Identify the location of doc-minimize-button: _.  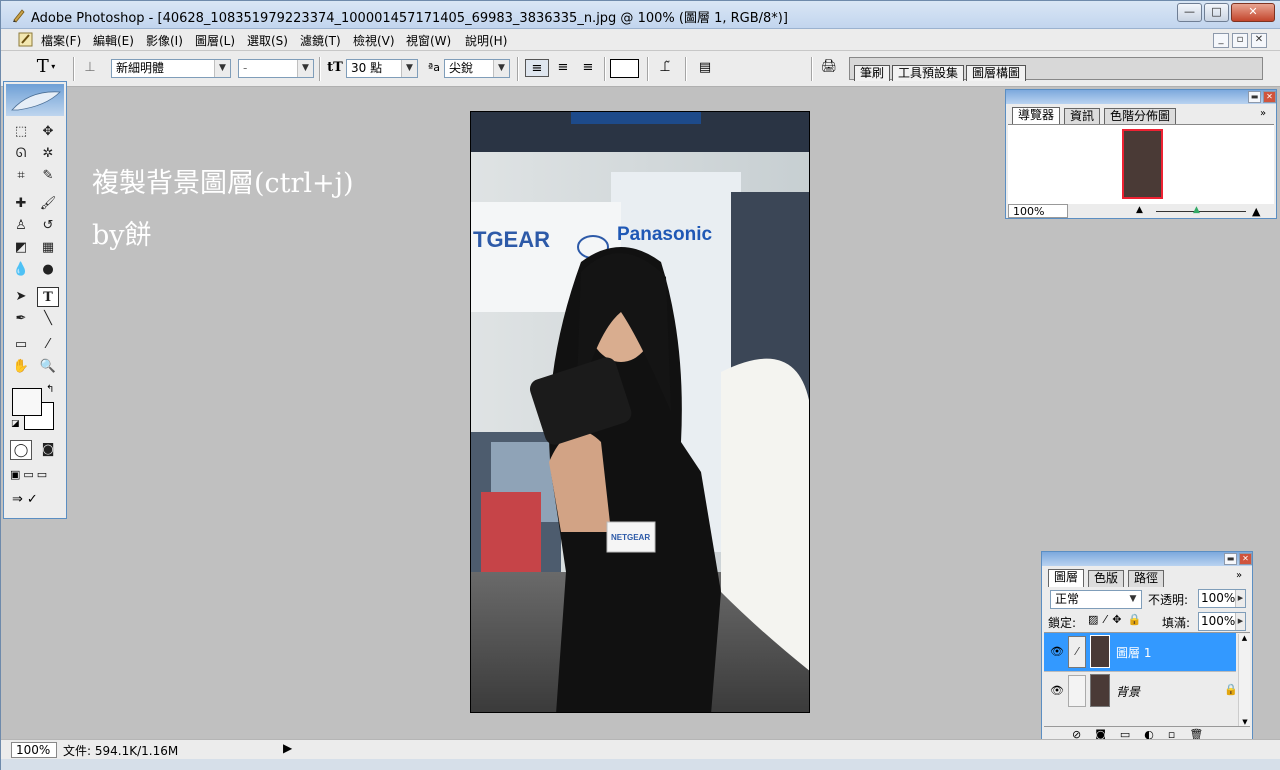
(1221, 40).